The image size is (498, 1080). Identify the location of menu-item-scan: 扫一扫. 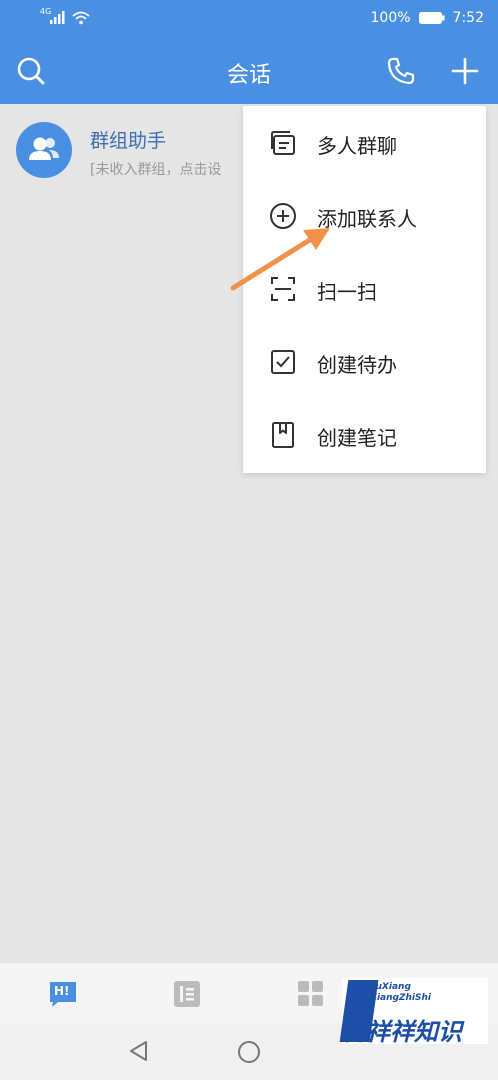
(364, 288).